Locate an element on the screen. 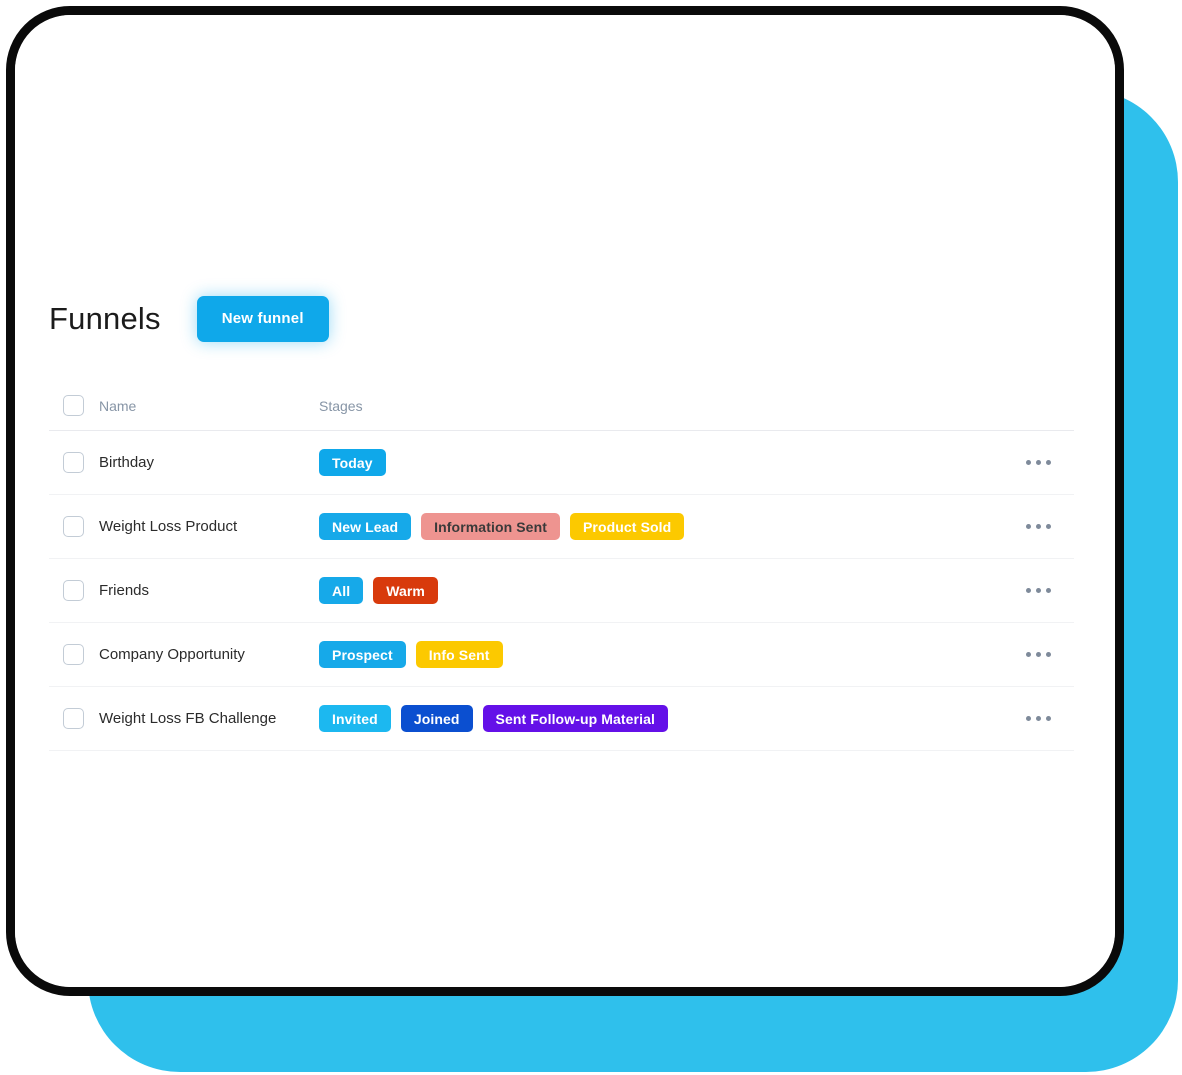 The width and height of the screenshot is (1182, 1075). funnel-name: Friends is located at coordinates (209, 590).